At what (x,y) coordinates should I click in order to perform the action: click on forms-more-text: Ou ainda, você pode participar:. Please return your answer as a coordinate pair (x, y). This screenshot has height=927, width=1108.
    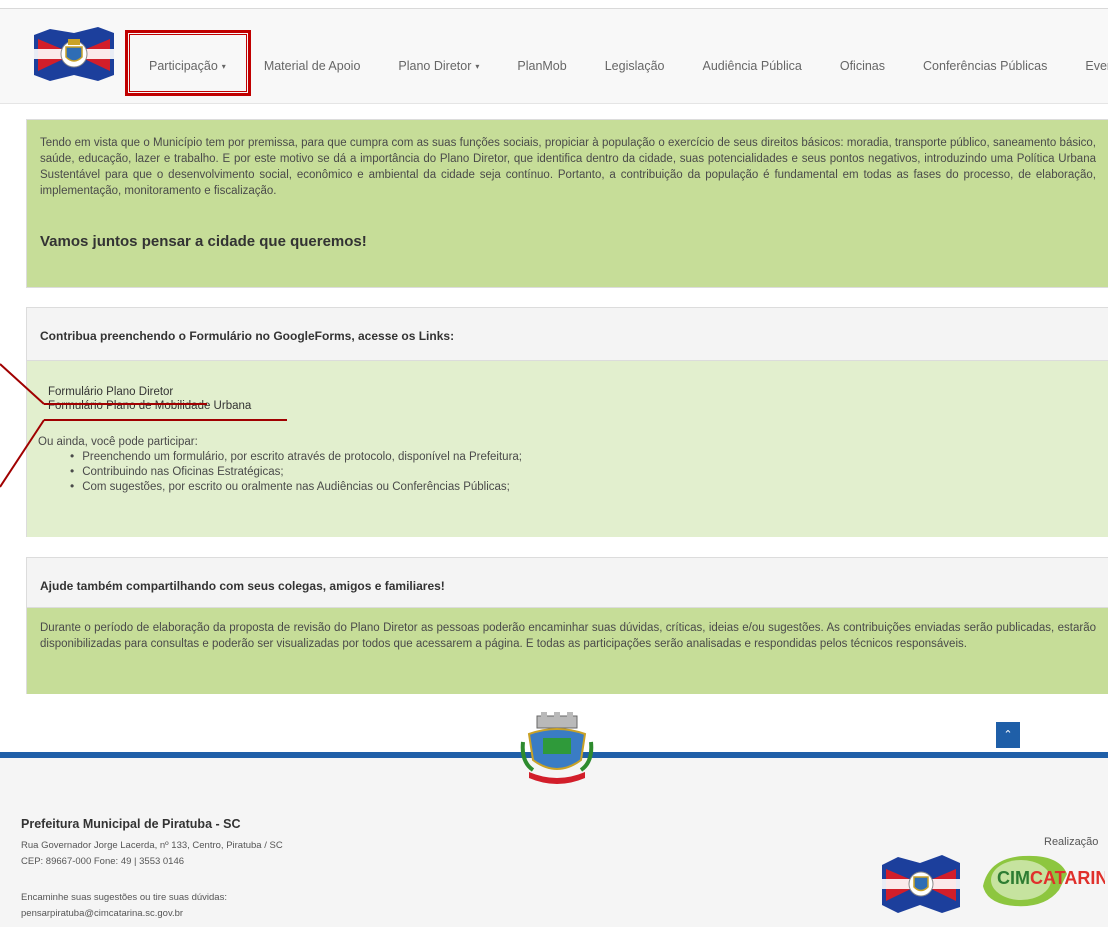
    Looking at the image, I should click on (118, 442).